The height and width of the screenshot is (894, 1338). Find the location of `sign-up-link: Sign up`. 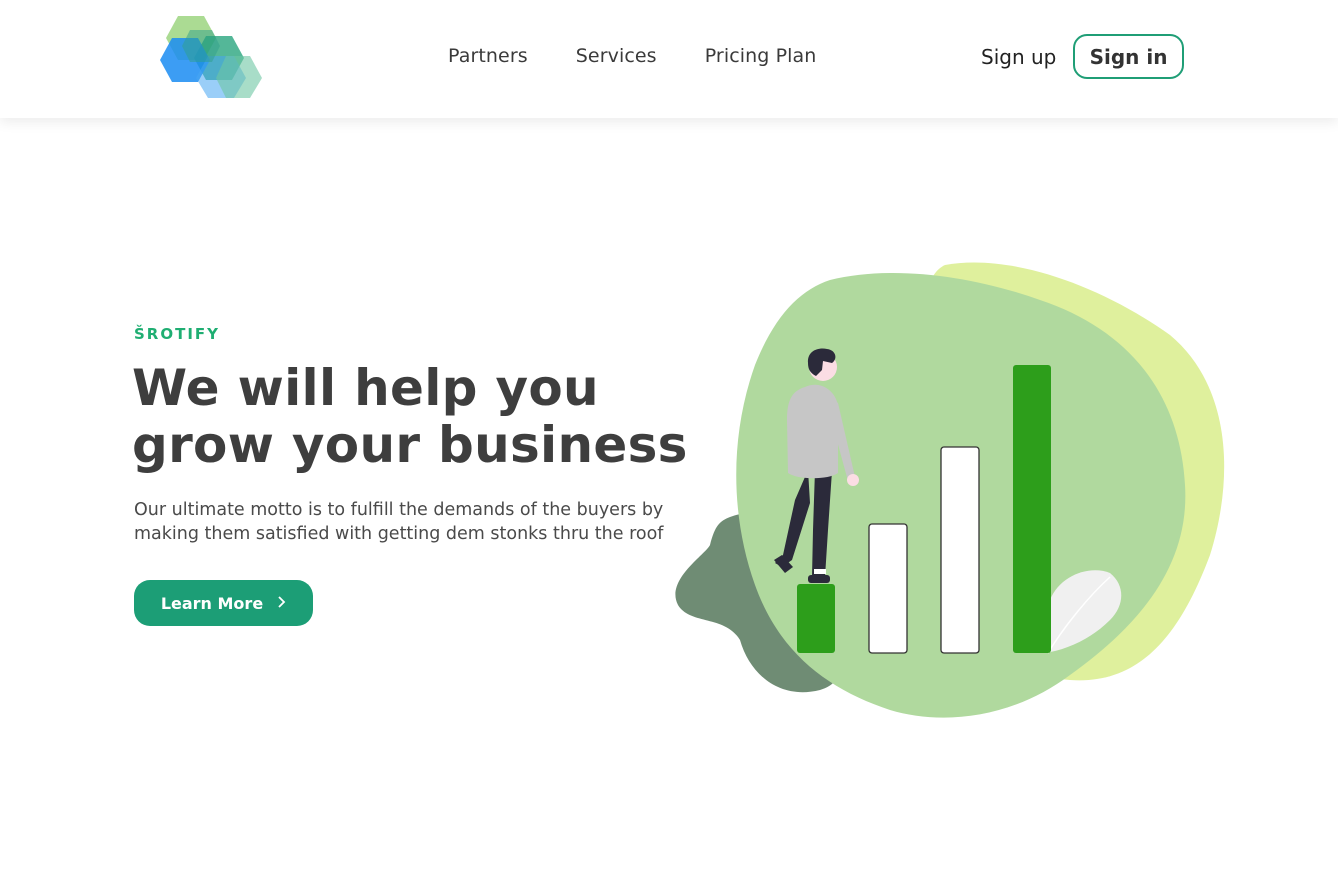

sign-up-link: Sign up is located at coordinates (1018, 57).